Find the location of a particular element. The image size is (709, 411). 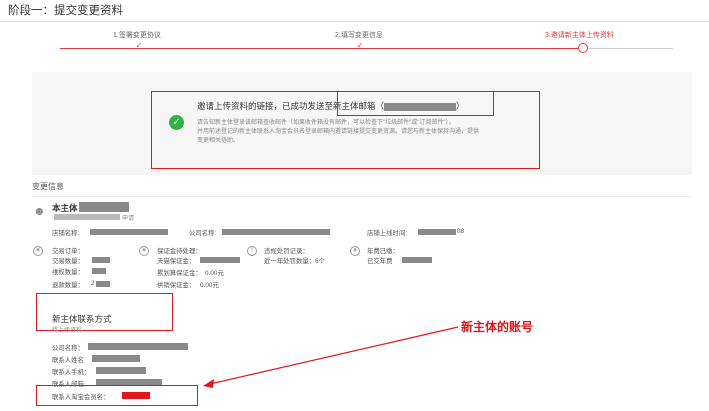

annotation-arrow is located at coordinates (331, 357).